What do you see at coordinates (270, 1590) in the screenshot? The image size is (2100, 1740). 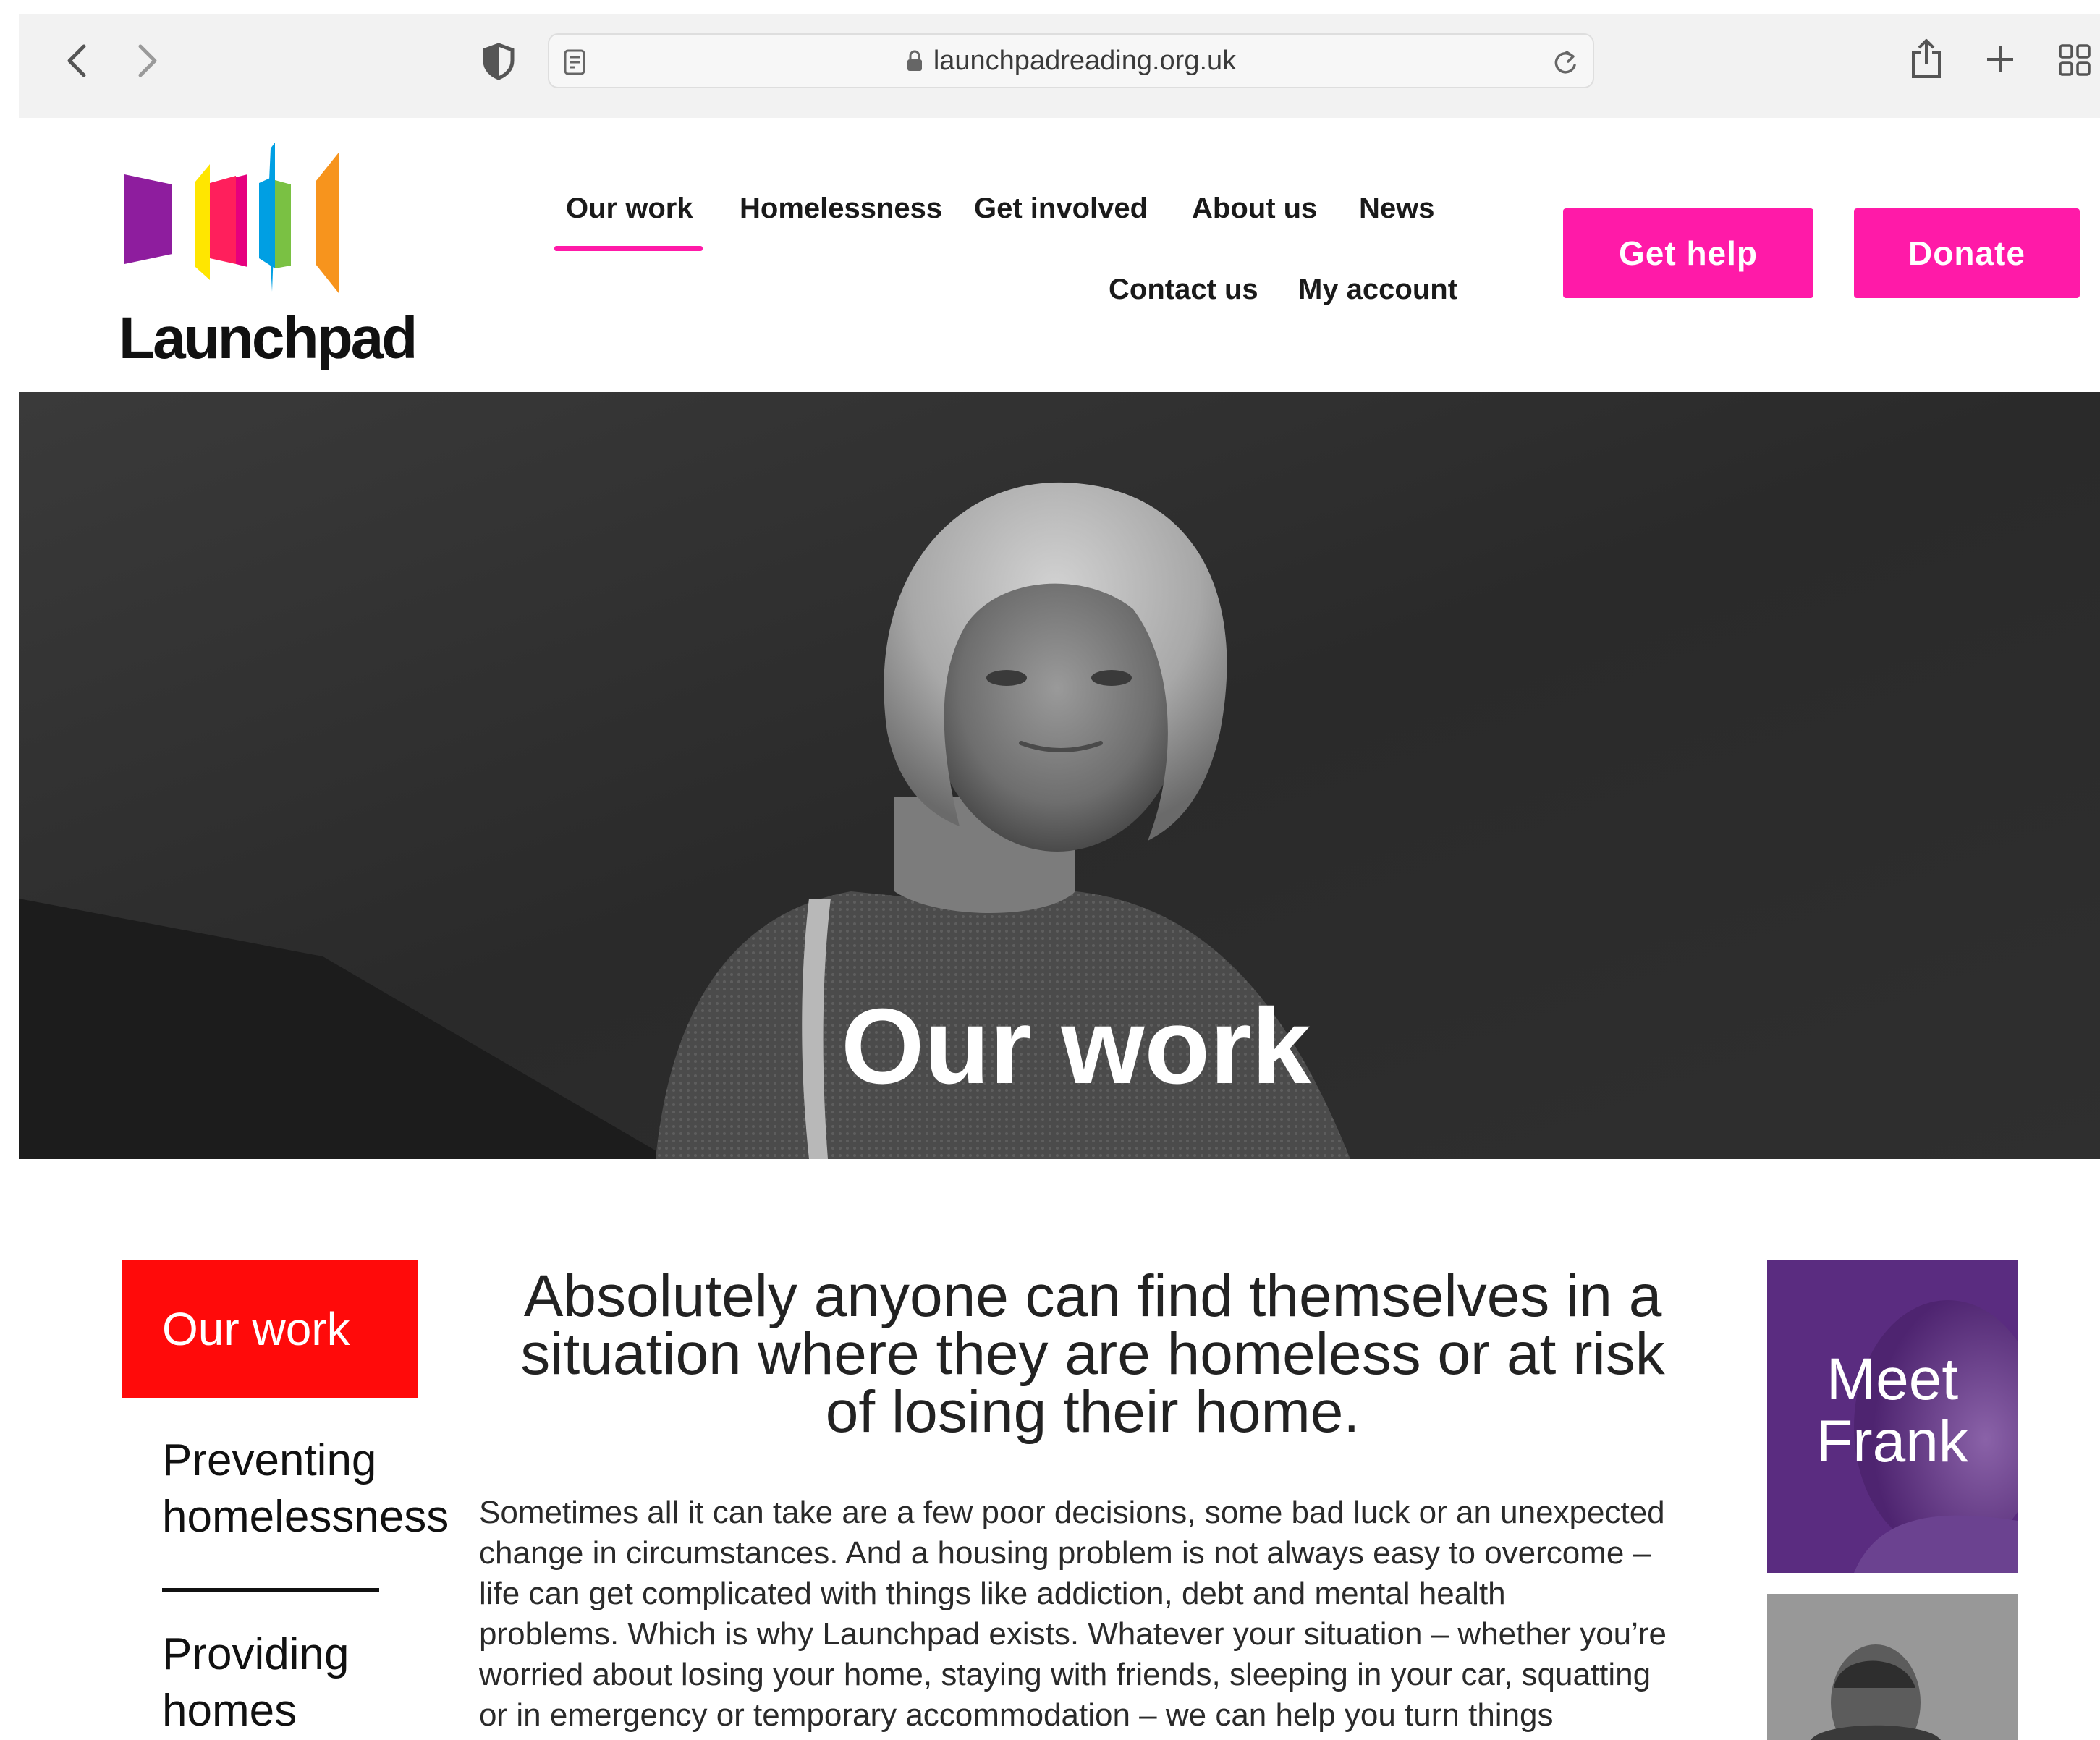 I see `sidebar-divider` at bounding box center [270, 1590].